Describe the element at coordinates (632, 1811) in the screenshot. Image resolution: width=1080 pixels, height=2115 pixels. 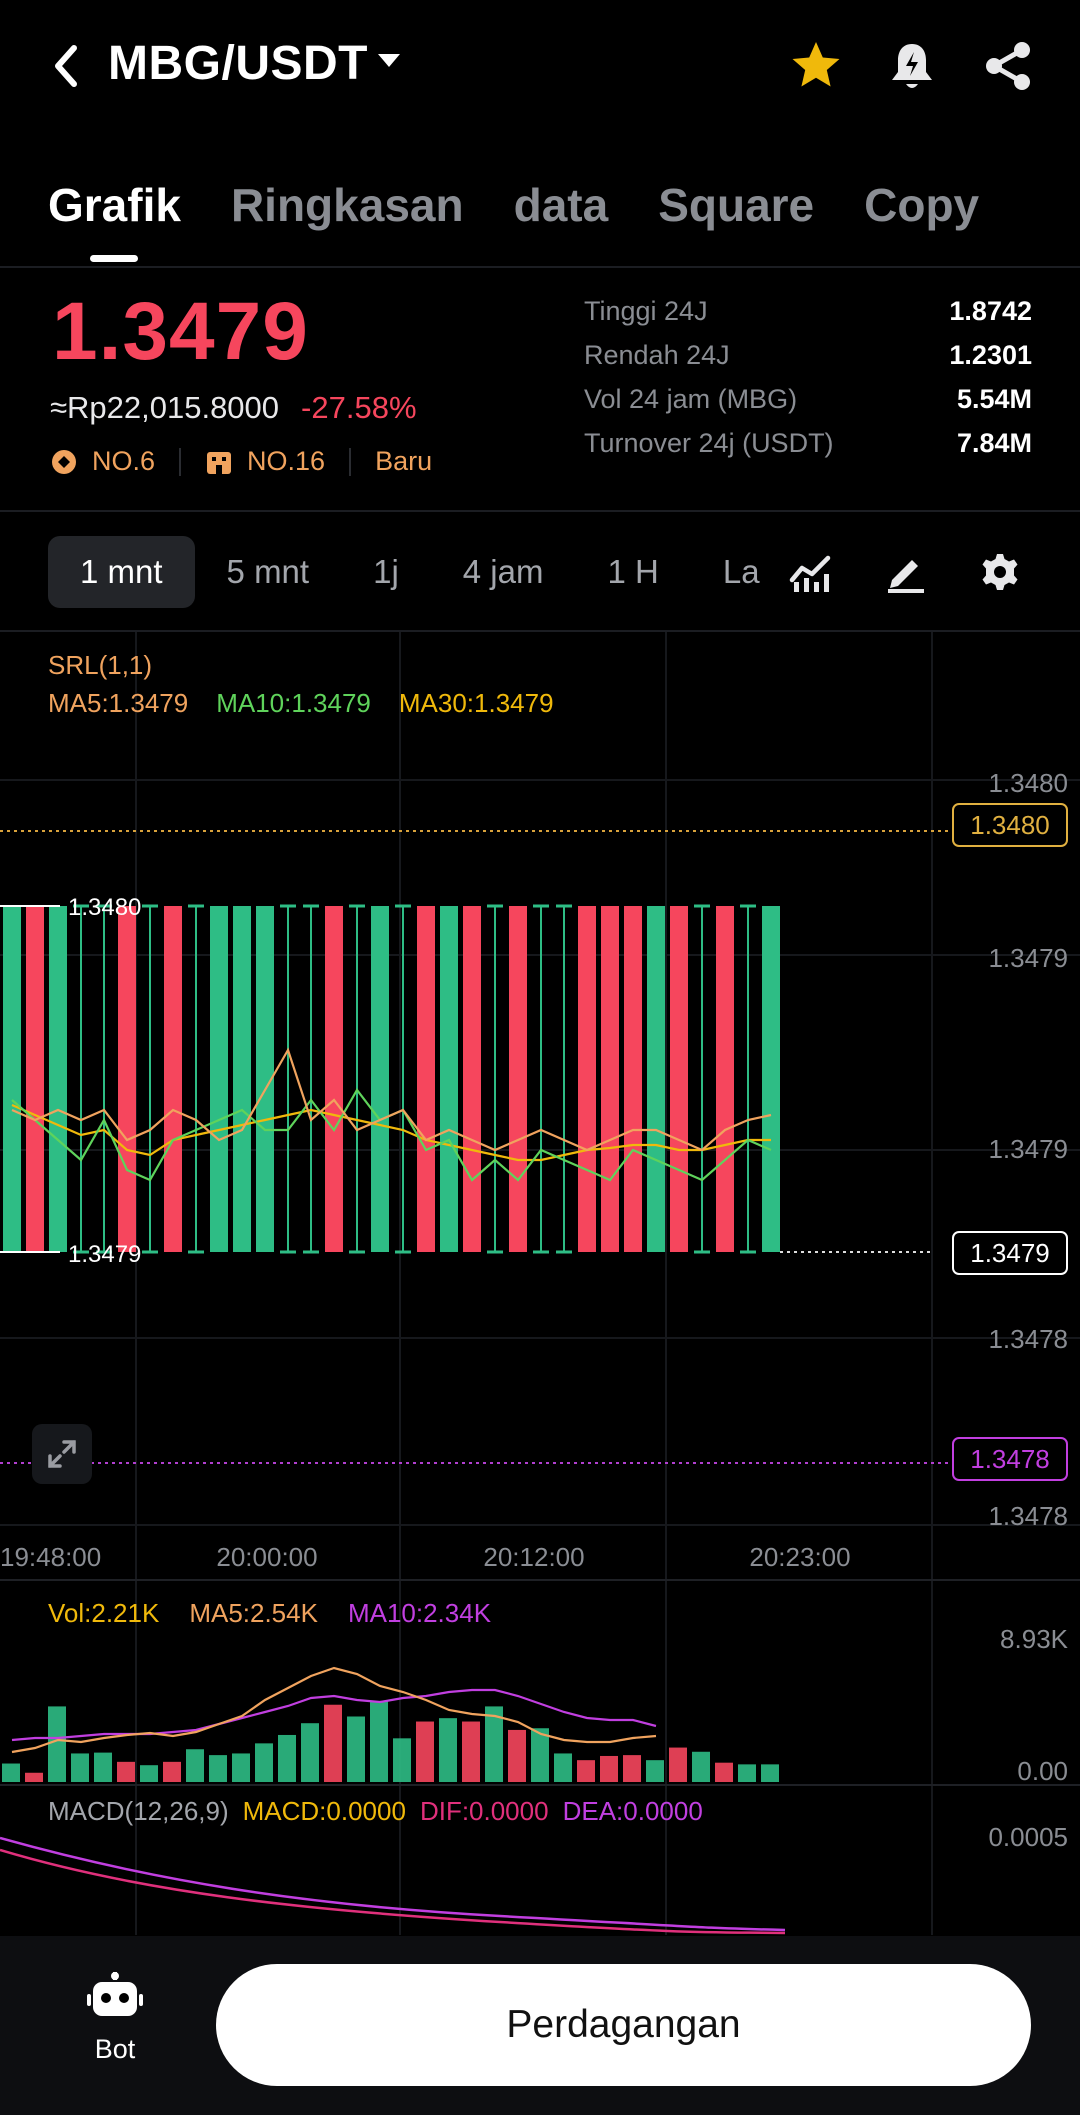
I see `dea-legend: DEA:0.0000` at that location.